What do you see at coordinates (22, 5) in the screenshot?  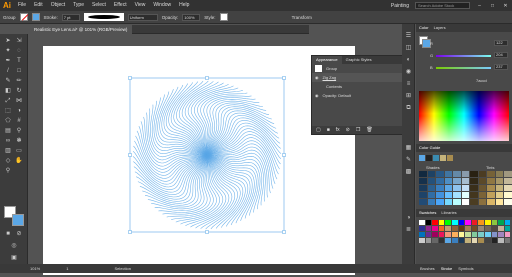 I see `menu-file: File` at bounding box center [22, 5].